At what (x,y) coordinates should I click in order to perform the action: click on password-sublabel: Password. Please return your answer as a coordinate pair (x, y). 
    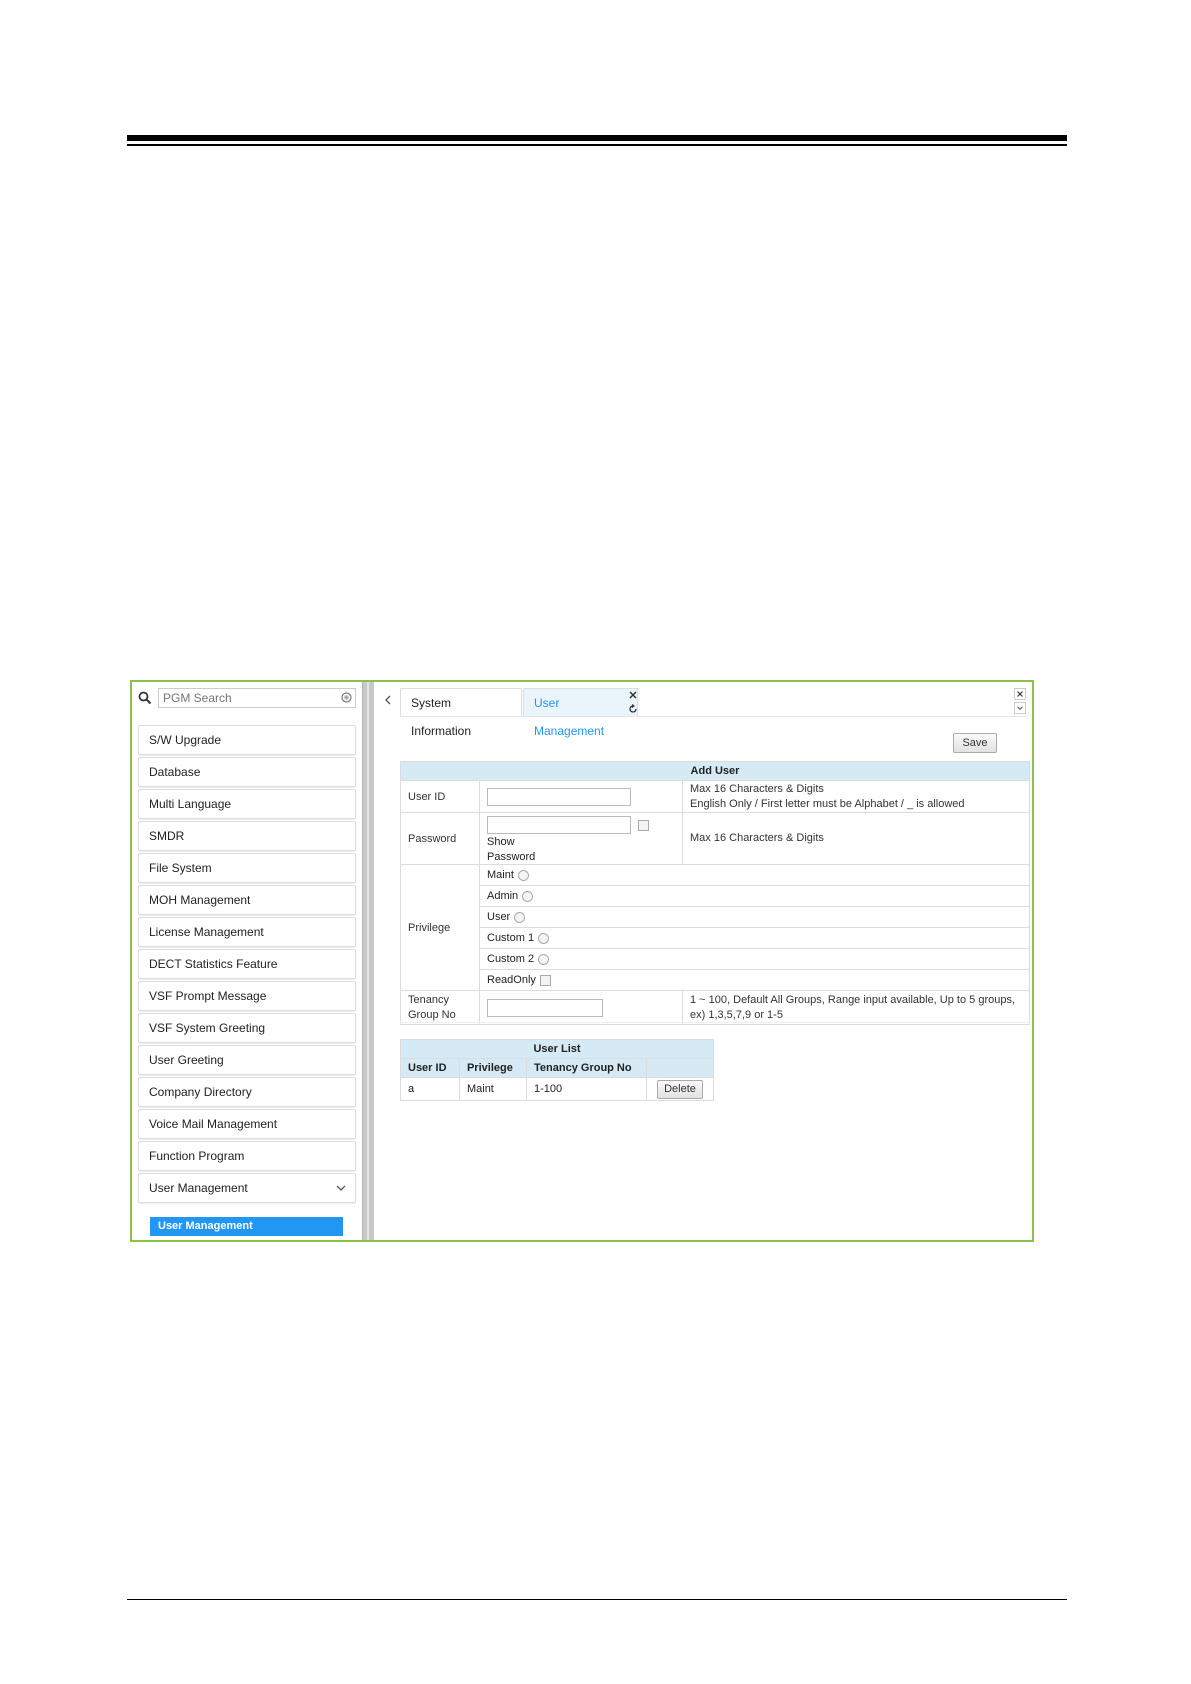
    Looking at the image, I should click on (511, 857).